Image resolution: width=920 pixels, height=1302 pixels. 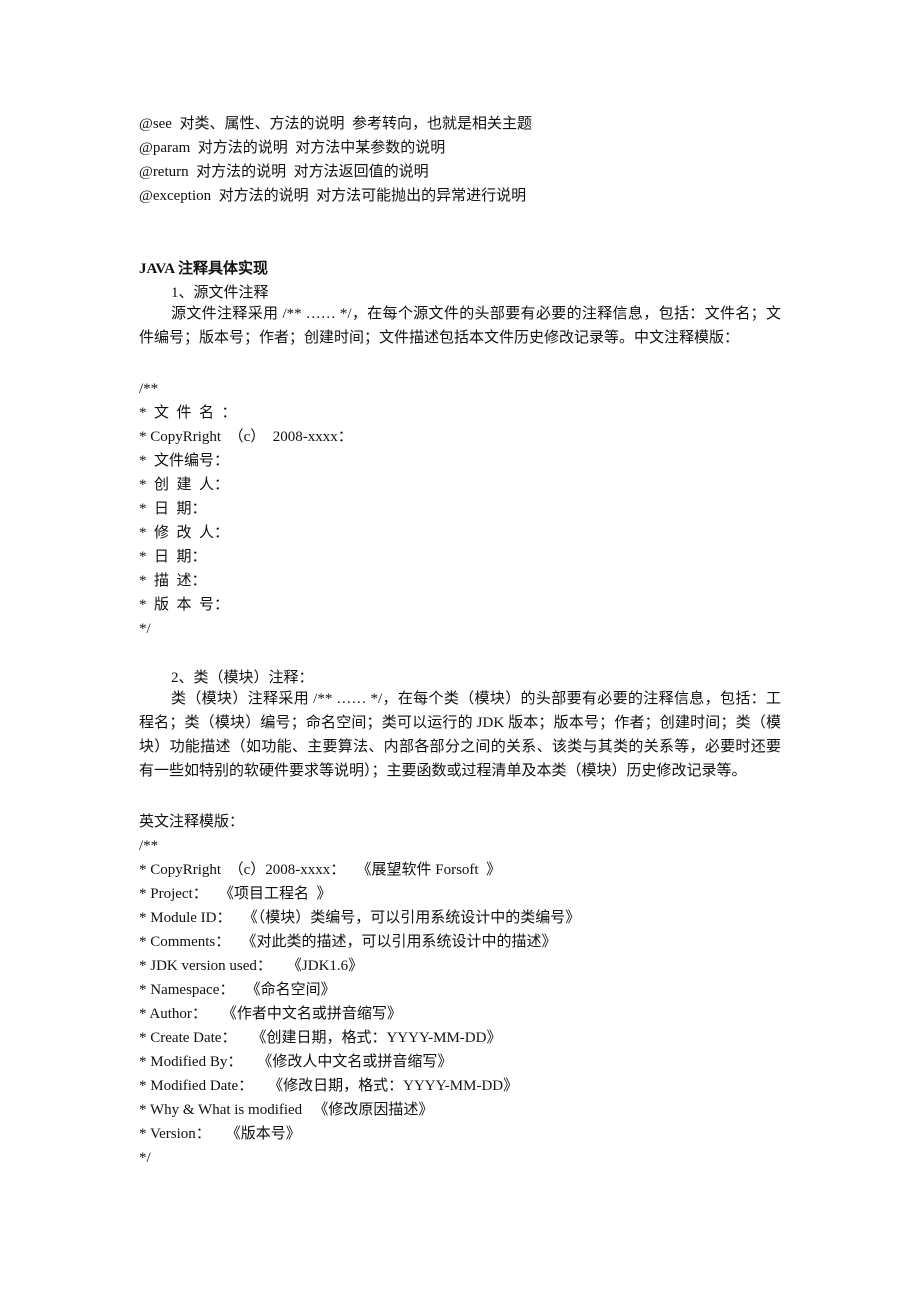 What do you see at coordinates (286, 1110) in the screenshot?
I see `template-line: * Why & What is modified 《修改原因描述》` at bounding box center [286, 1110].